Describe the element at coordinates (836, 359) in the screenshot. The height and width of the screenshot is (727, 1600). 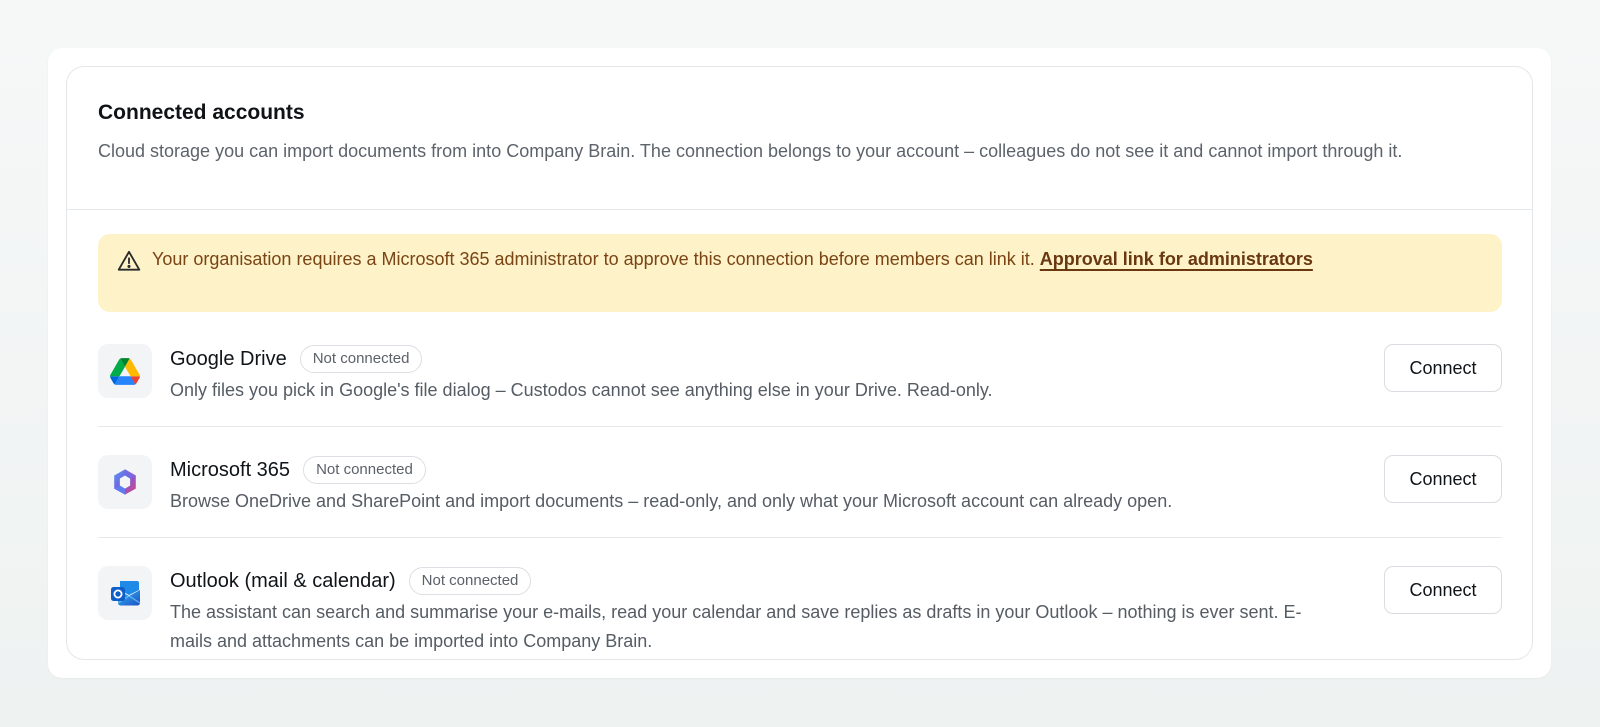
I see `provider-heading: Google Drive Not connected` at that location.